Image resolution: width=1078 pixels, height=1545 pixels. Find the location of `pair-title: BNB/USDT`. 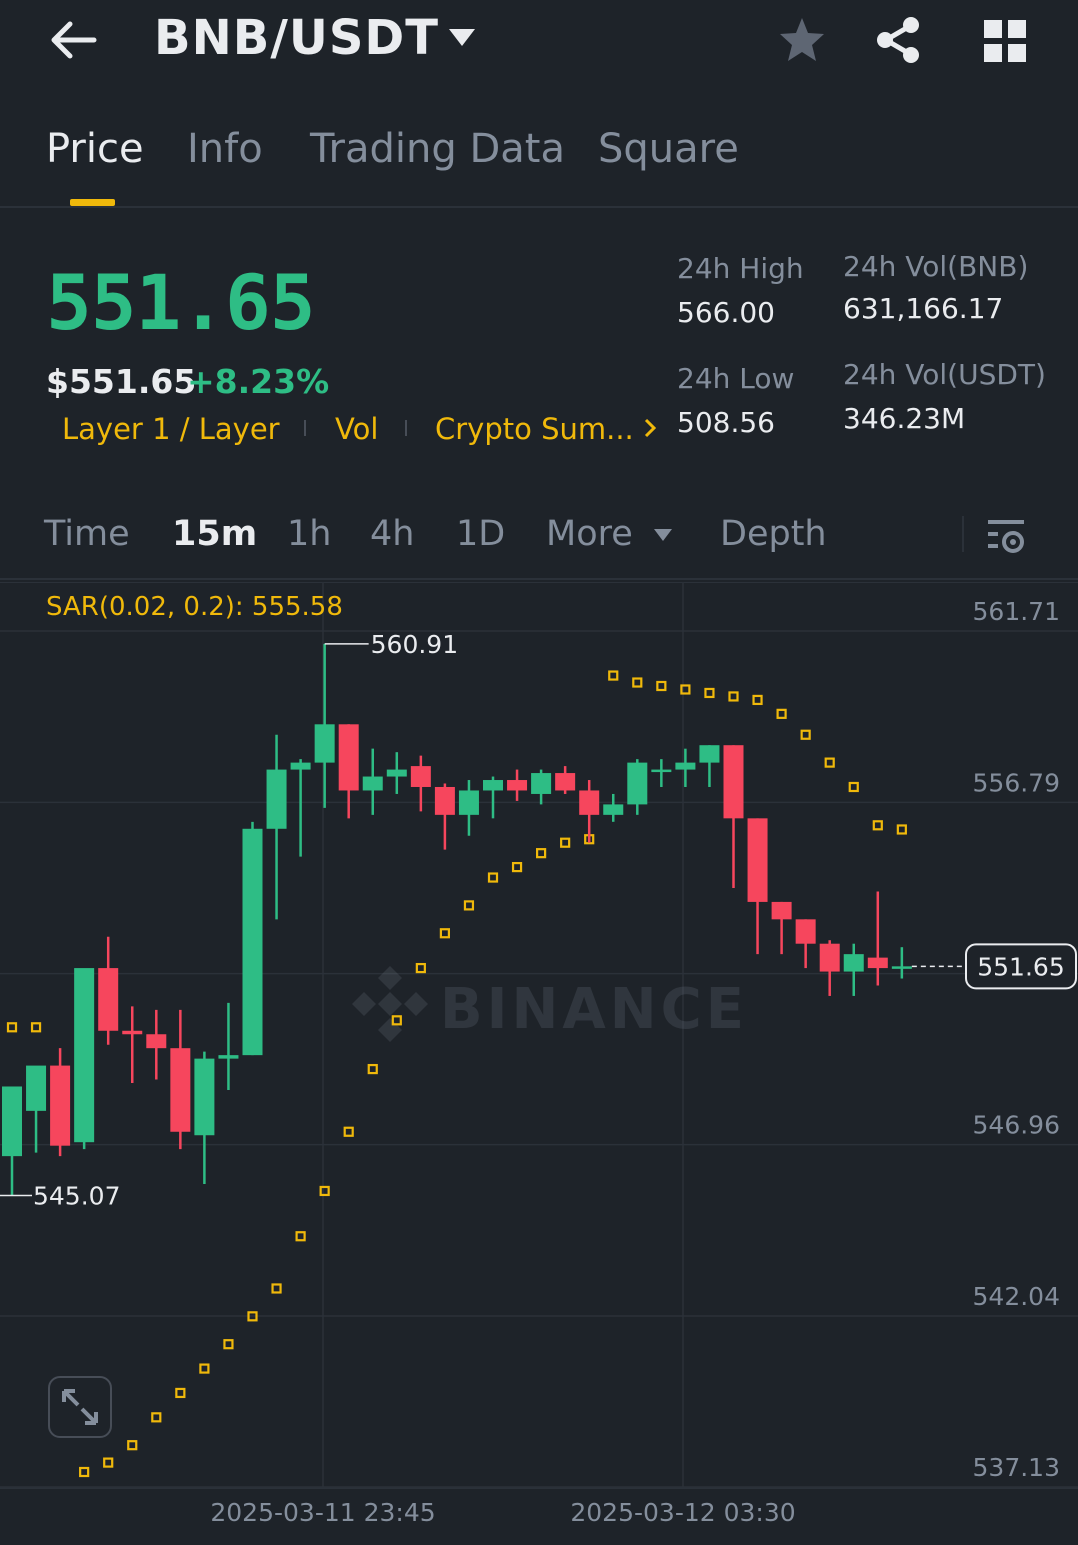

pair-title: BNB/USDT is located at coordinates (296, 38).